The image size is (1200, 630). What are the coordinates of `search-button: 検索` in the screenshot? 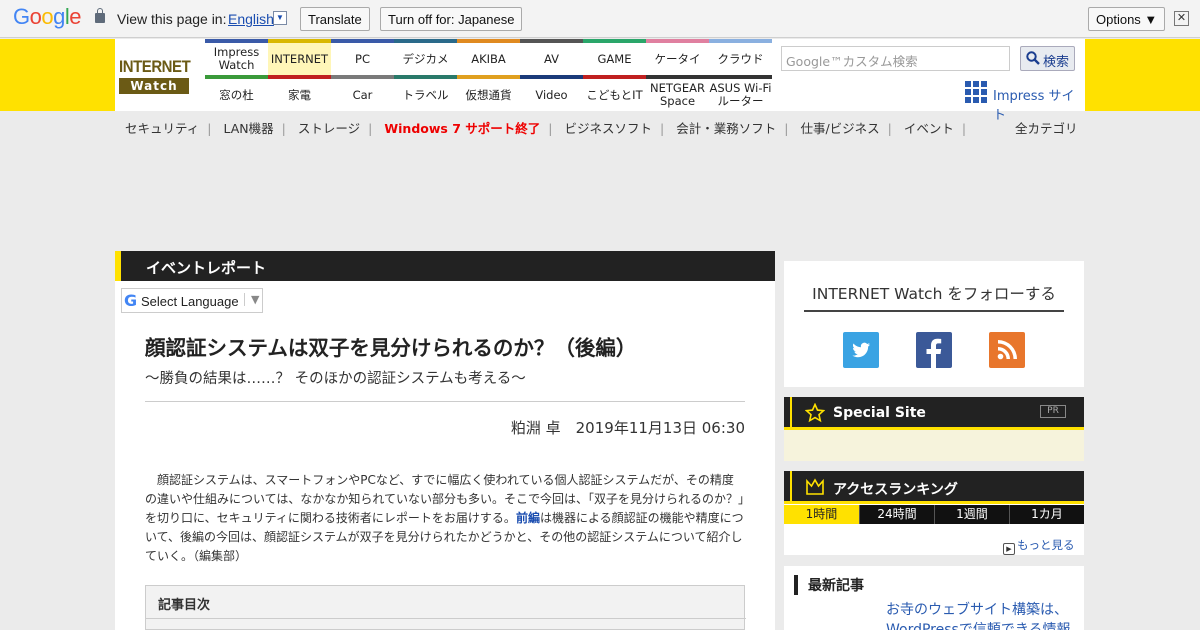 It's located at (1047, 58).